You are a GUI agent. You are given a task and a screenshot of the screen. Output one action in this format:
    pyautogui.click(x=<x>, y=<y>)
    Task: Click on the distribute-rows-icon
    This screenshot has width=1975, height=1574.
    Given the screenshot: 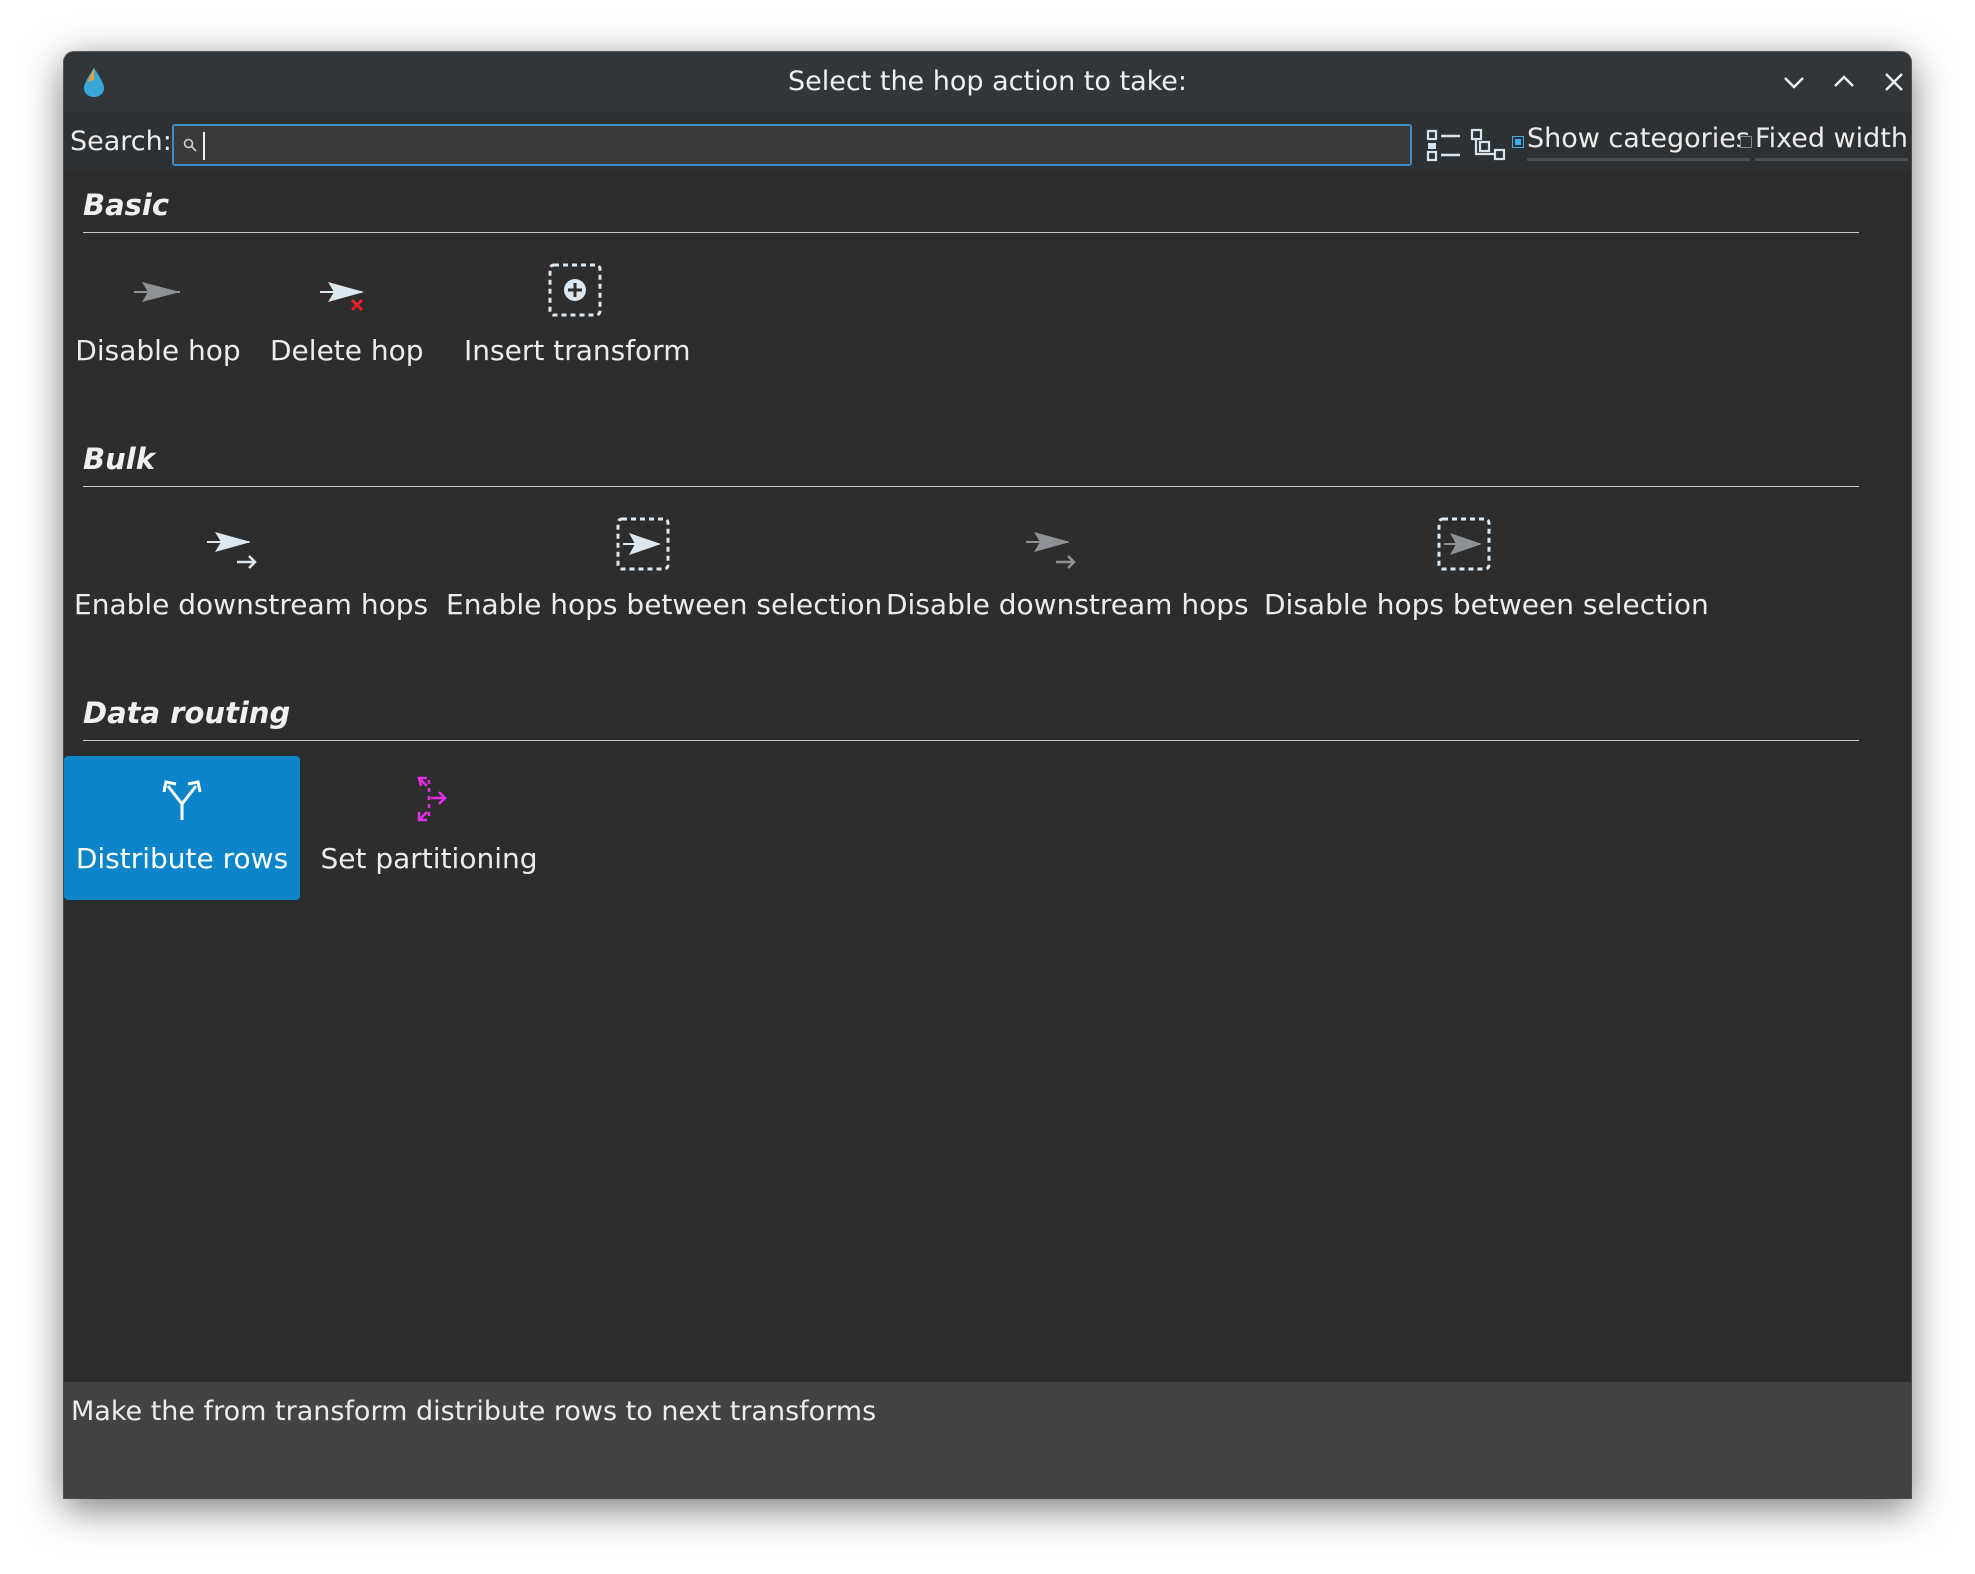 What is the action you would take?
    pyautogui.click(x=182, y=800)
    